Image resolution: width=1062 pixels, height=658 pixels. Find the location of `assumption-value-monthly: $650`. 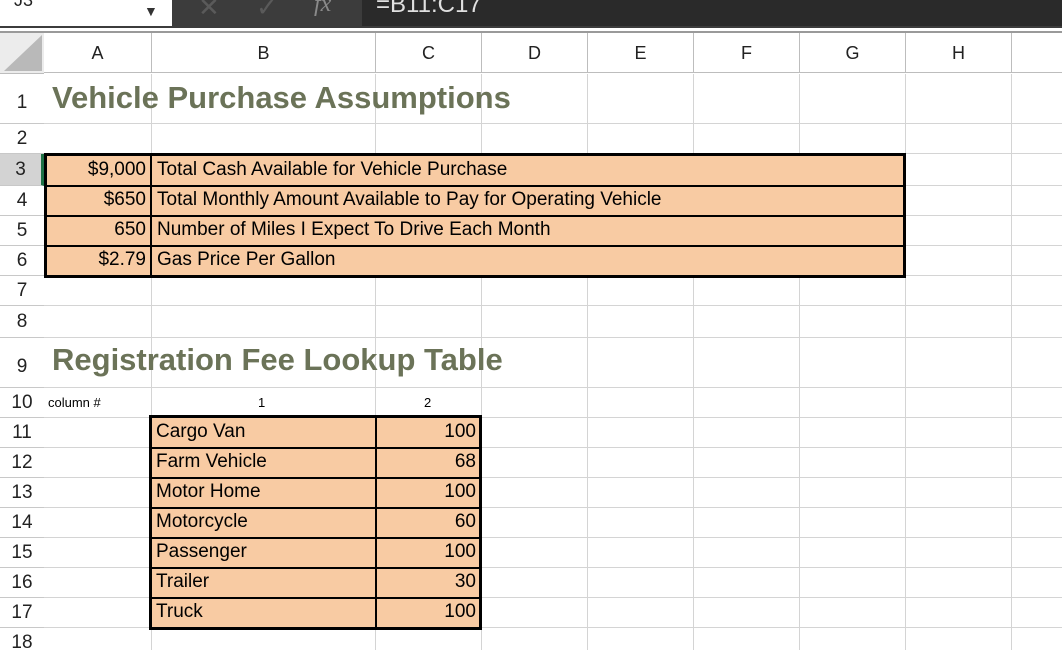

assumption-value-monthly: $650 is located at coordinates (97, 200).